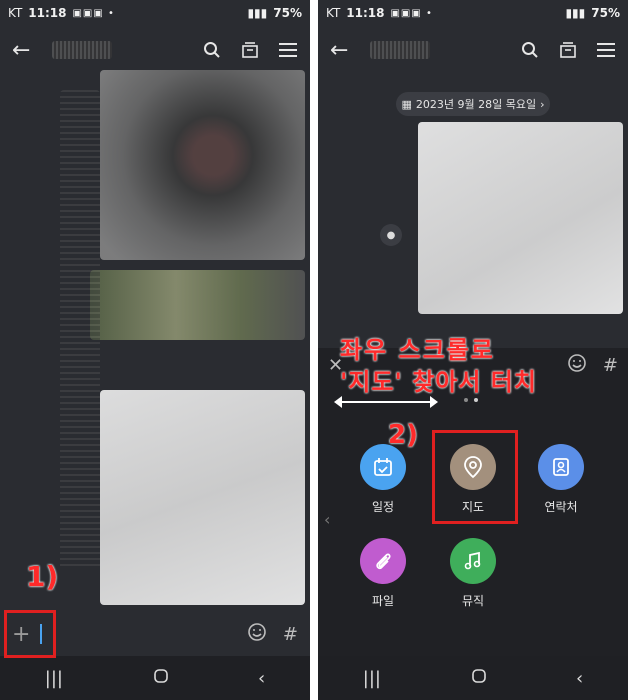 This screenshot has height=700, width=630. Describe the element at coordinates (466, 400) in the screenshot. I see `page-dot` at that location.